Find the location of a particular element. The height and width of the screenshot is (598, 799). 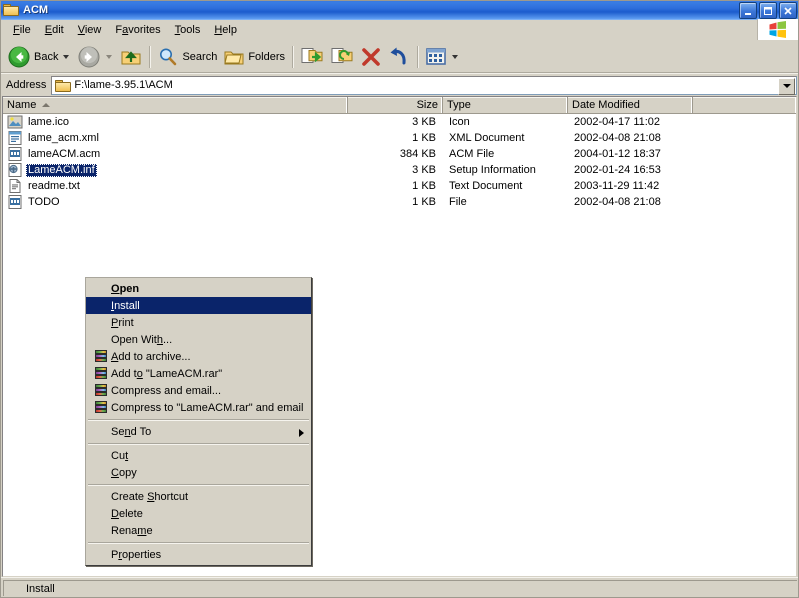

folders-button: Folders is located at coordinates (254, 57).